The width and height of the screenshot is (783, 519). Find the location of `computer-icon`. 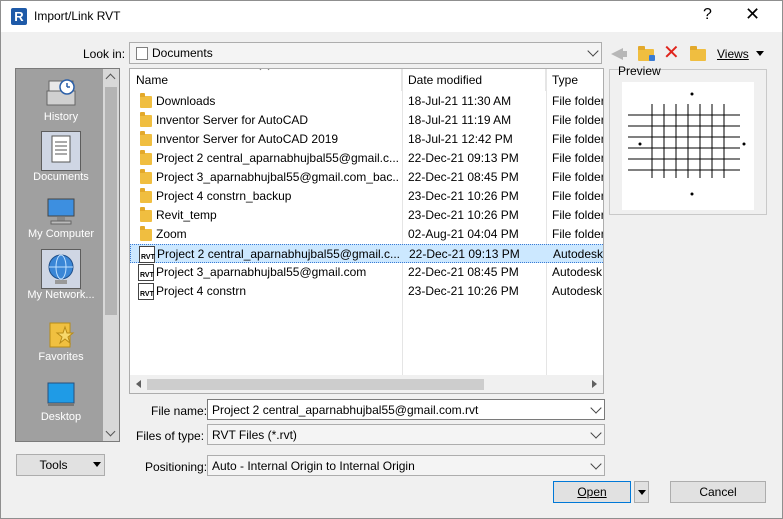

computer-icon is located at coordinates (61, 211).